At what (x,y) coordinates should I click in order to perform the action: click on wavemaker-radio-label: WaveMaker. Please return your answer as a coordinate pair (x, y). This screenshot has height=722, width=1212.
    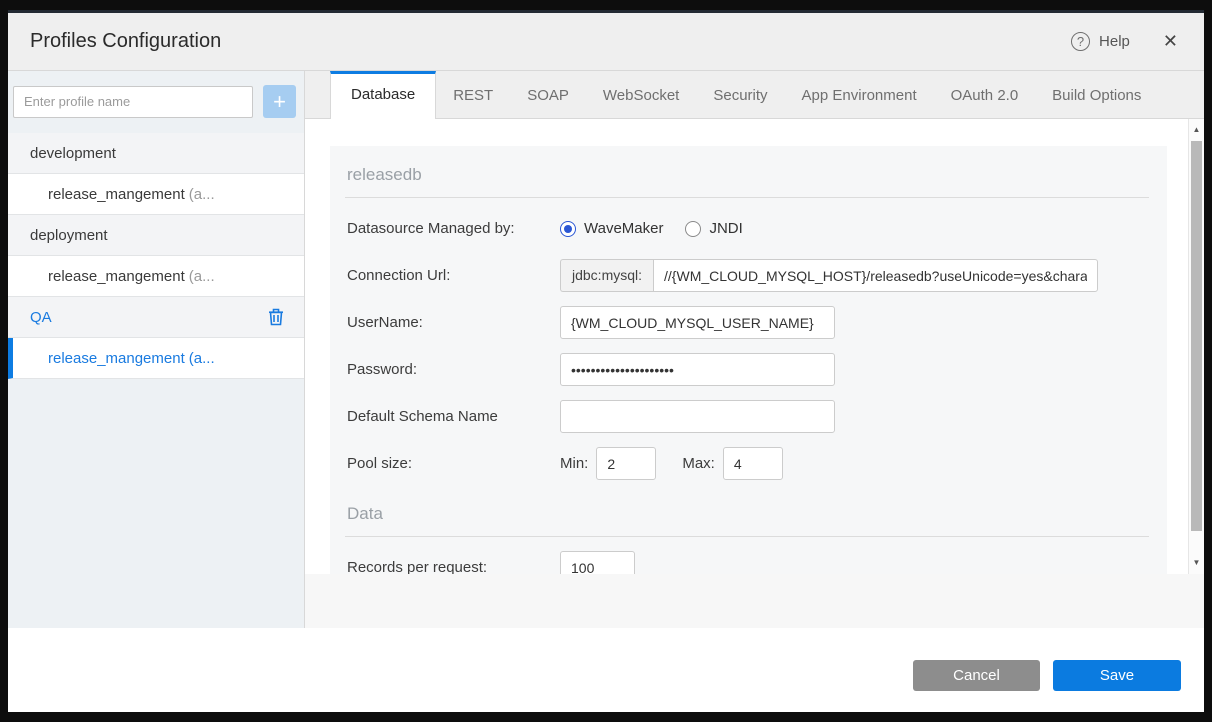
    Looking at the image, I should click on (623, 228).